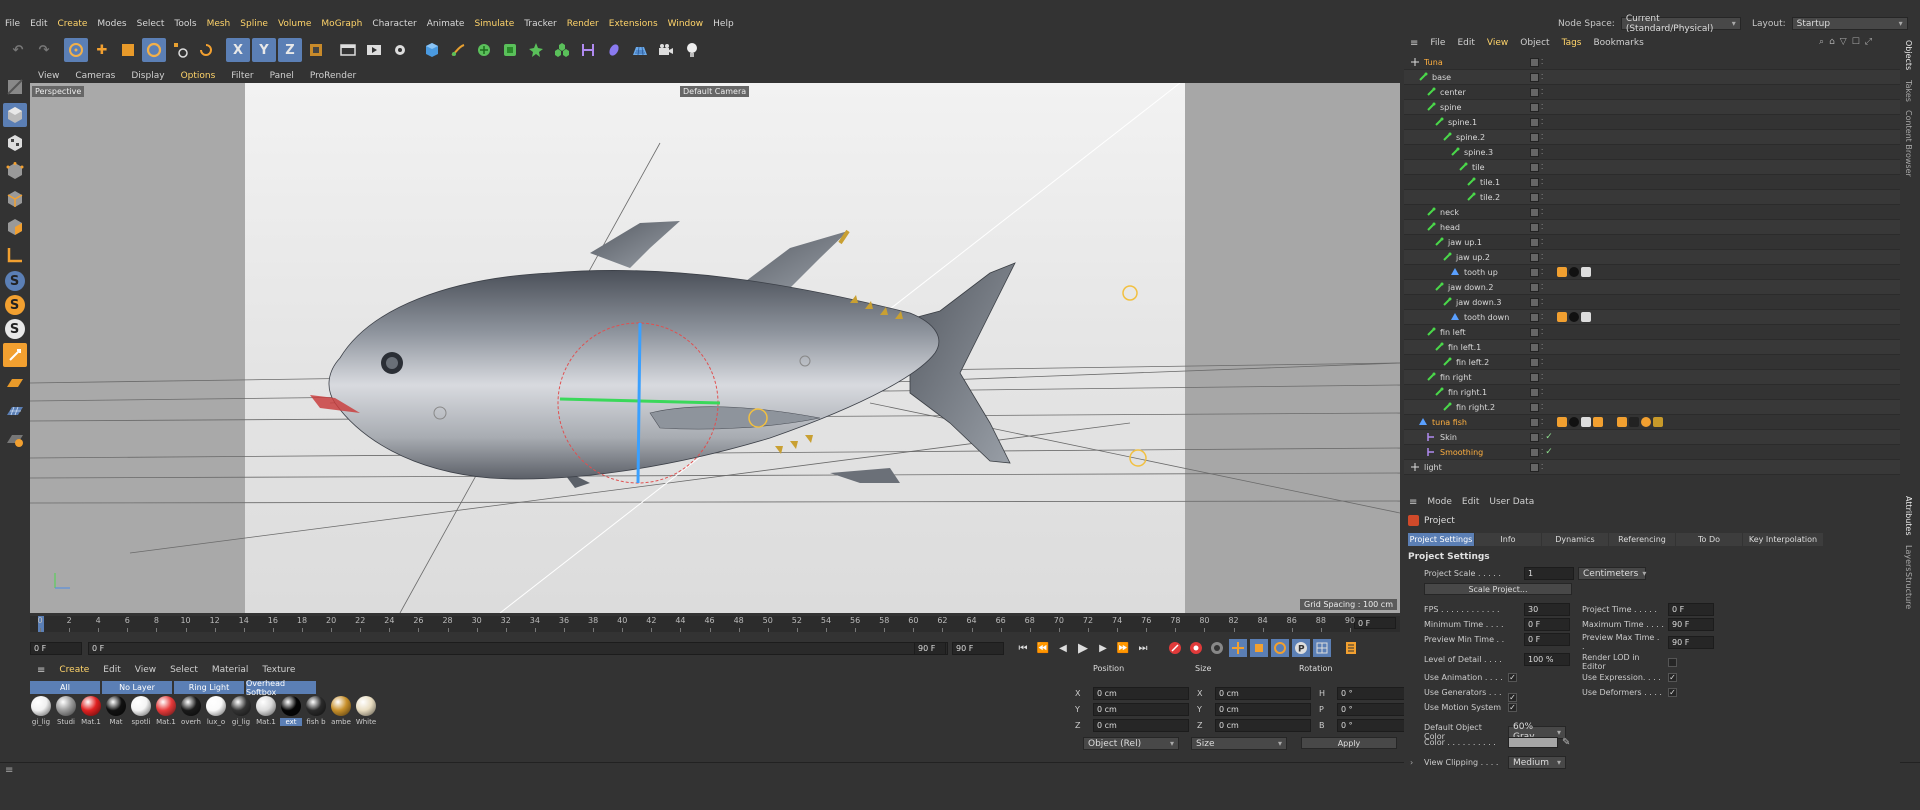 This screenshot has height=810, width=1920. Describe the element at coordinates (41, 711) in the screenshot. I see `material-item: gi_lig` at that location.